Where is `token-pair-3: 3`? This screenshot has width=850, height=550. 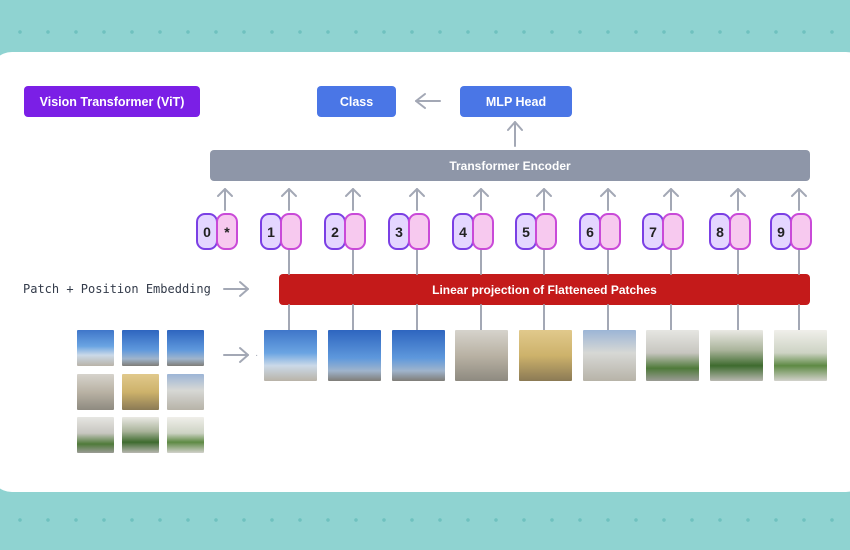
token-pair-3: 3 is located at coordinates (409, 231).